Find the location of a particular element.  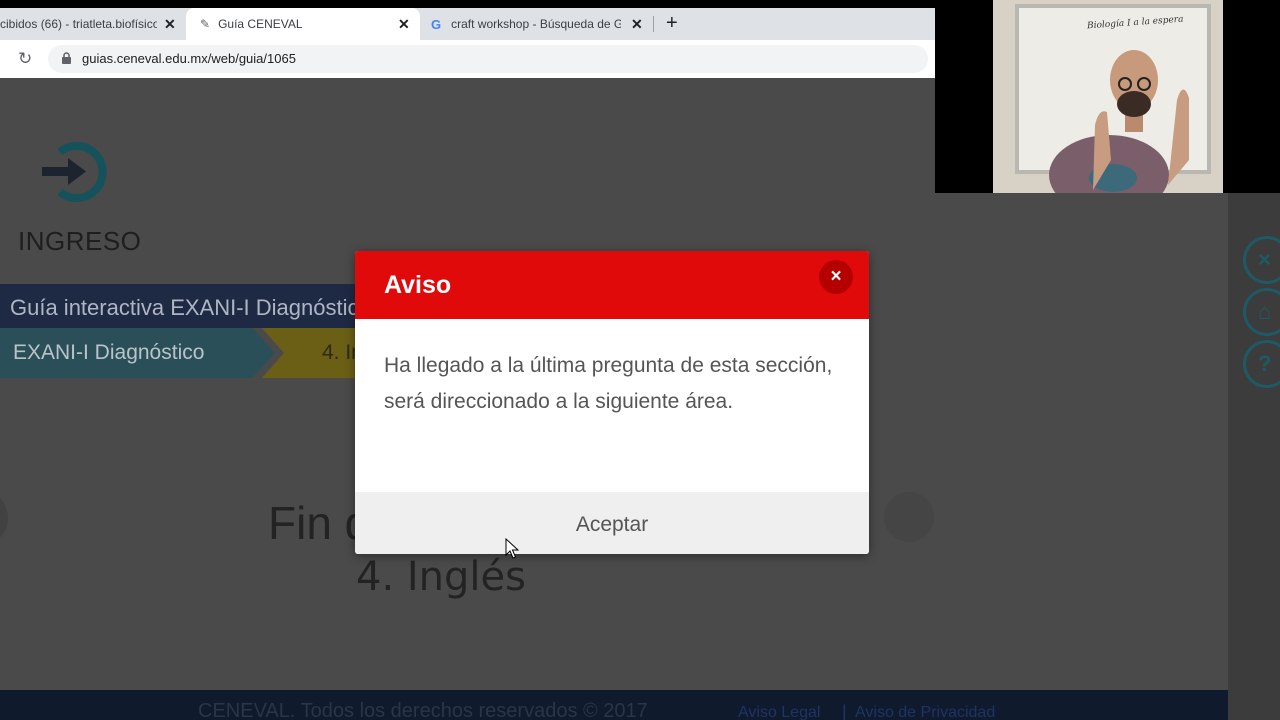

mouse-cursor-icon is located at coordinates (512, 548).